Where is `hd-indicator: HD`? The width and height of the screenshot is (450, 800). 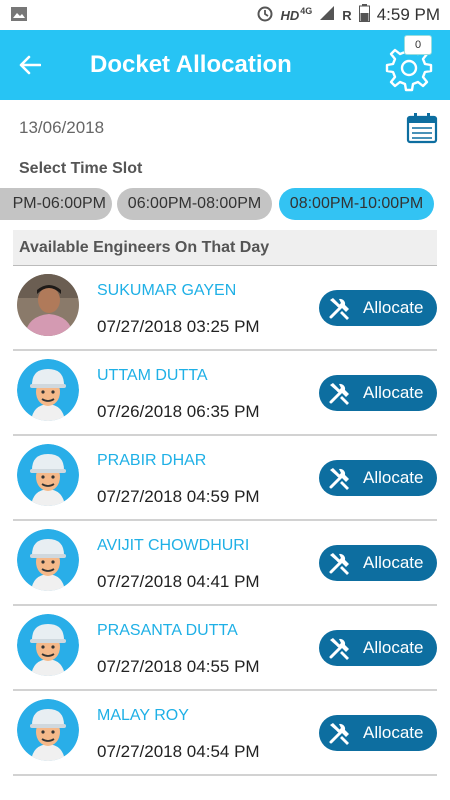 hd-indicator: HD is located at coordinates (290, 15).